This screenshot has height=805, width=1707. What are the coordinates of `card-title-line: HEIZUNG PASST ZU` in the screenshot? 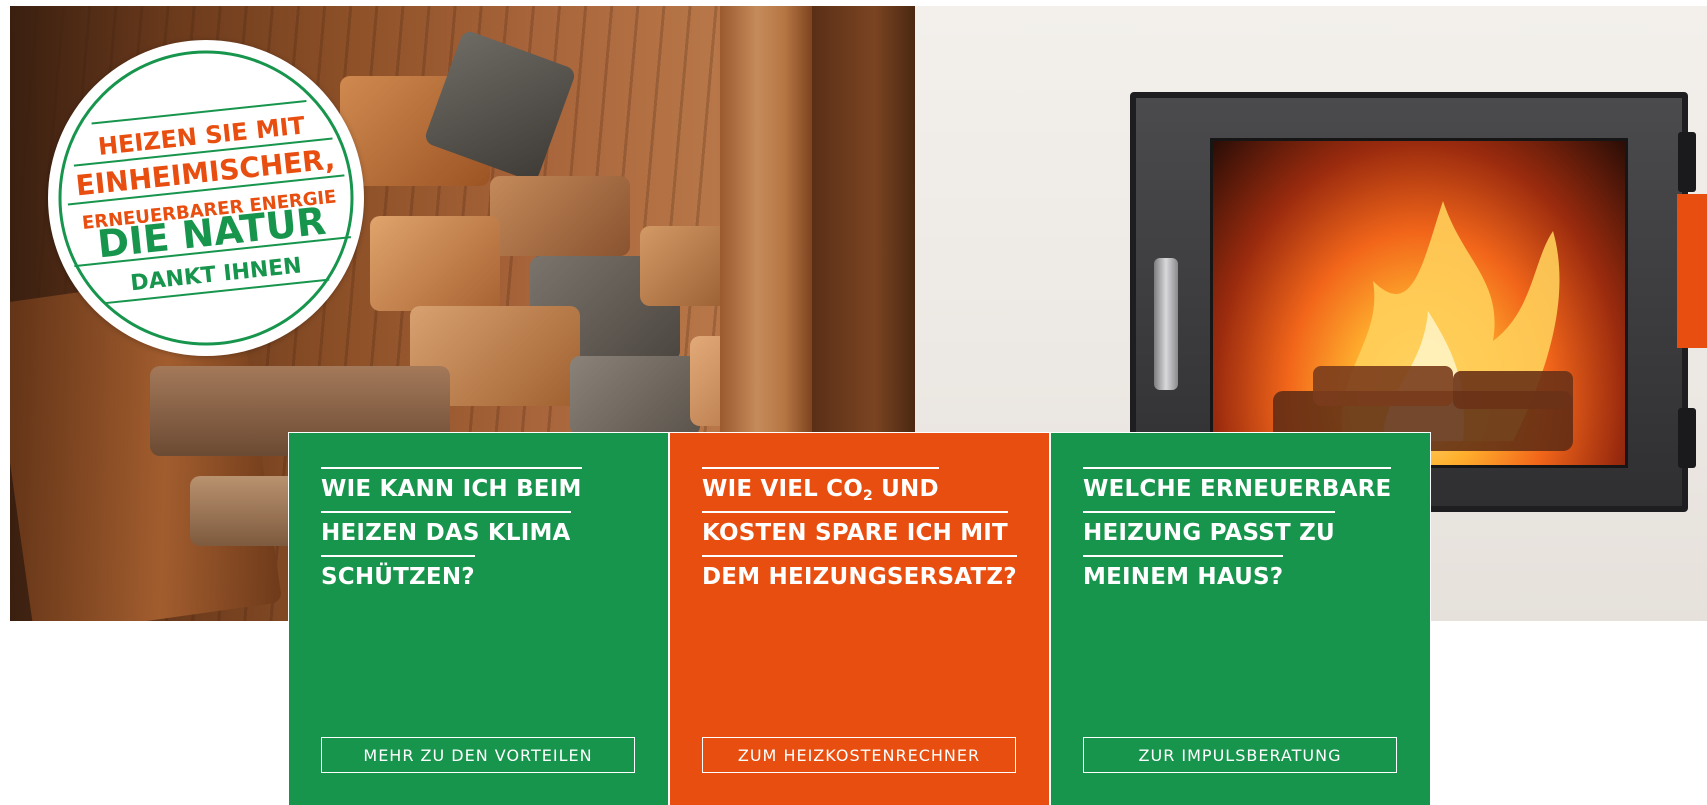 It's located at (1209, 533).